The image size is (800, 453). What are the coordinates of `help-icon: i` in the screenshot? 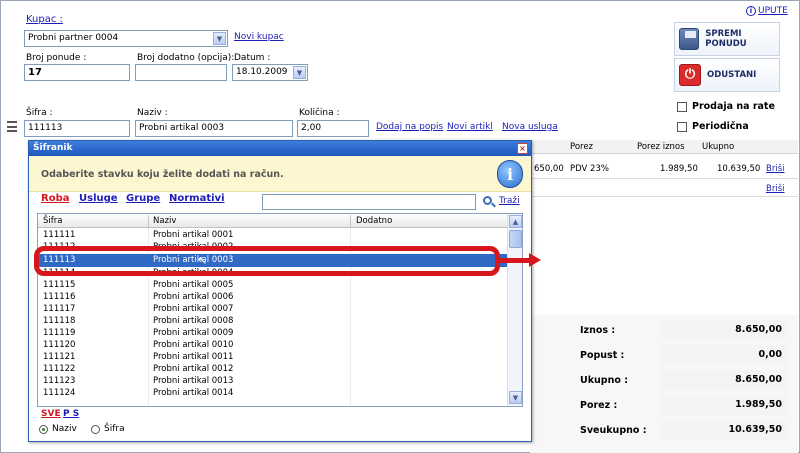 It's located at (751, 11).